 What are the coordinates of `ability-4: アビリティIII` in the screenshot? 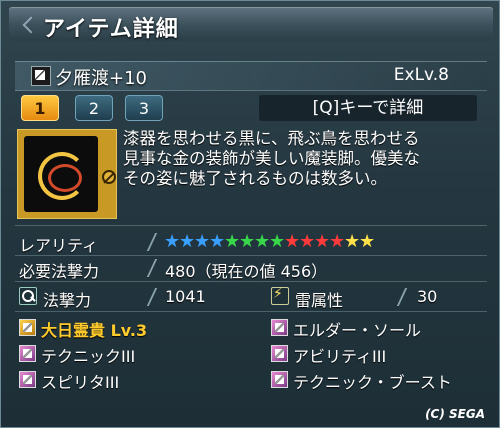 It's located at (340, 356).